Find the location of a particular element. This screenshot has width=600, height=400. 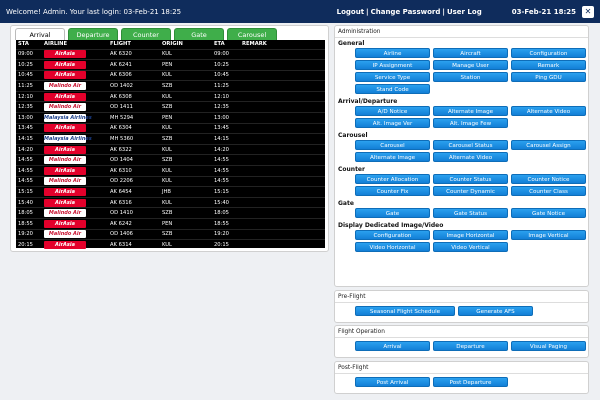

counter-class-button: Counter Class is located at coordinates (548, 191).